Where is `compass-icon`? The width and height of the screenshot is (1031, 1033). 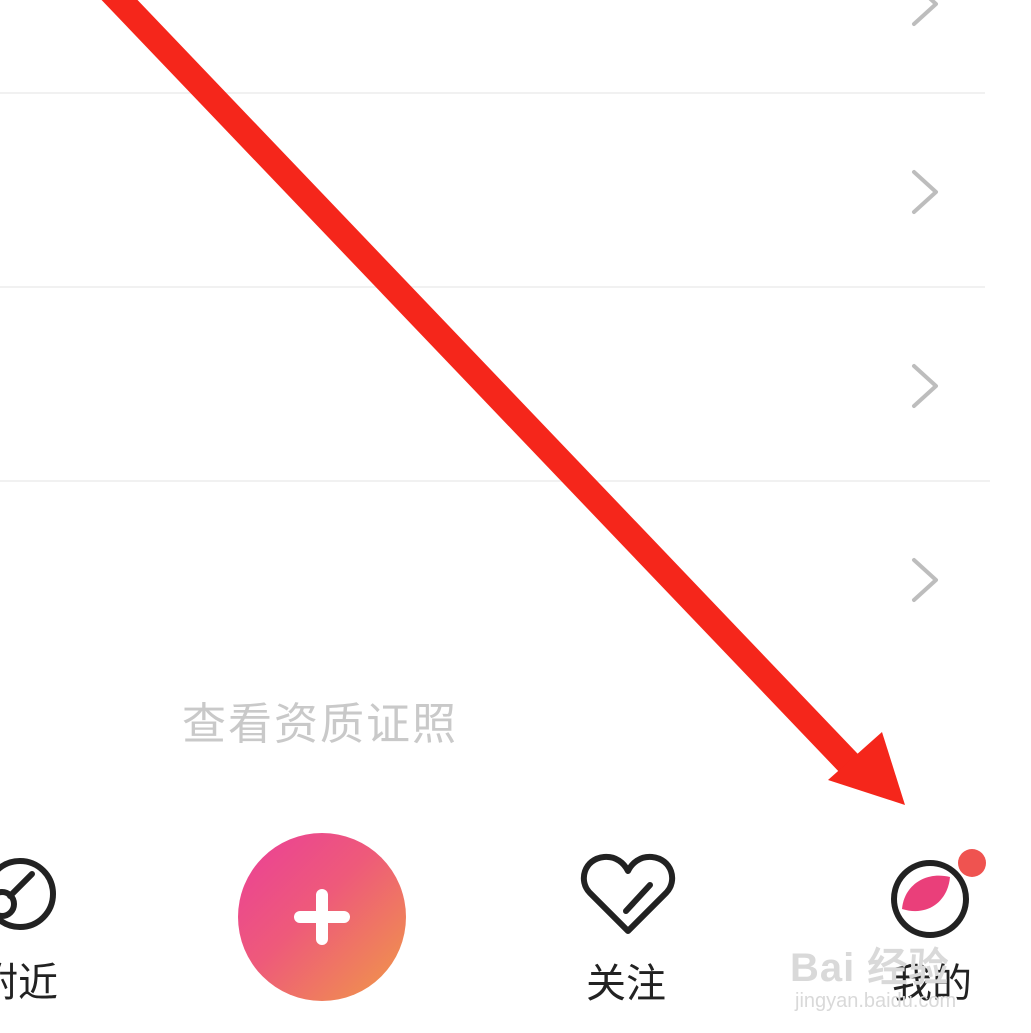
compass-icon is located at coordinates (28, 894).